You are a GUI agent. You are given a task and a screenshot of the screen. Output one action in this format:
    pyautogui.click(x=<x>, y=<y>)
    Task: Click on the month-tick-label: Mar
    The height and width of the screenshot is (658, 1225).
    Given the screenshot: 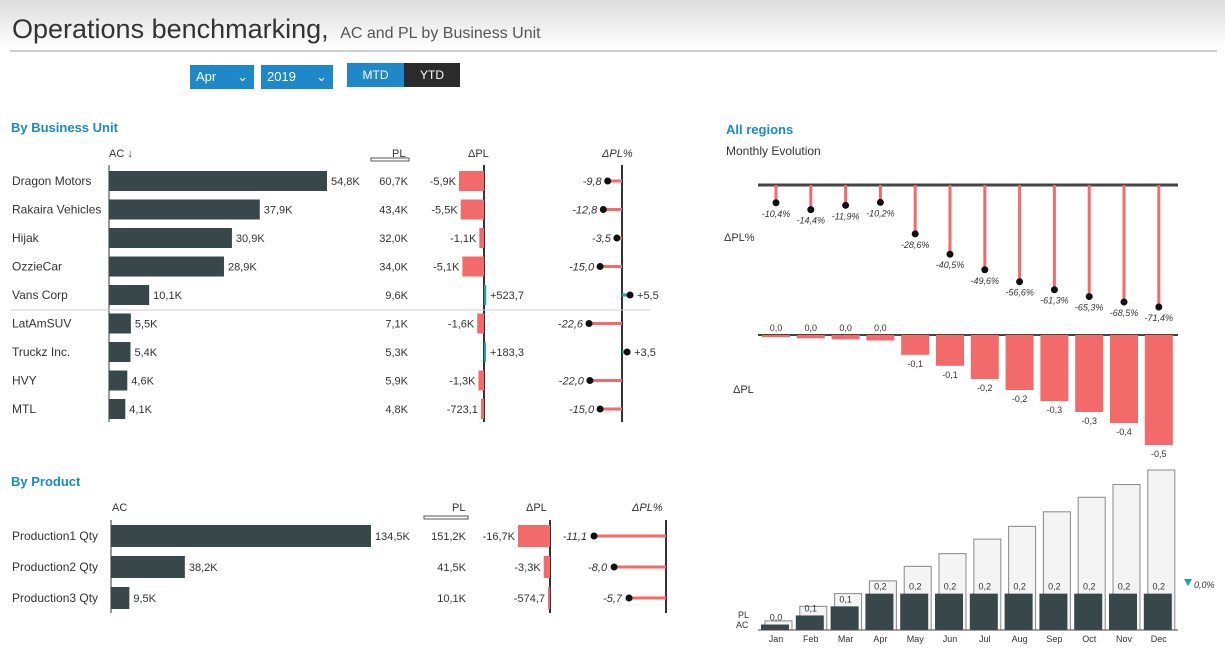 What is the action you would take?
    pyautogui.click(x=846, y=639)
    